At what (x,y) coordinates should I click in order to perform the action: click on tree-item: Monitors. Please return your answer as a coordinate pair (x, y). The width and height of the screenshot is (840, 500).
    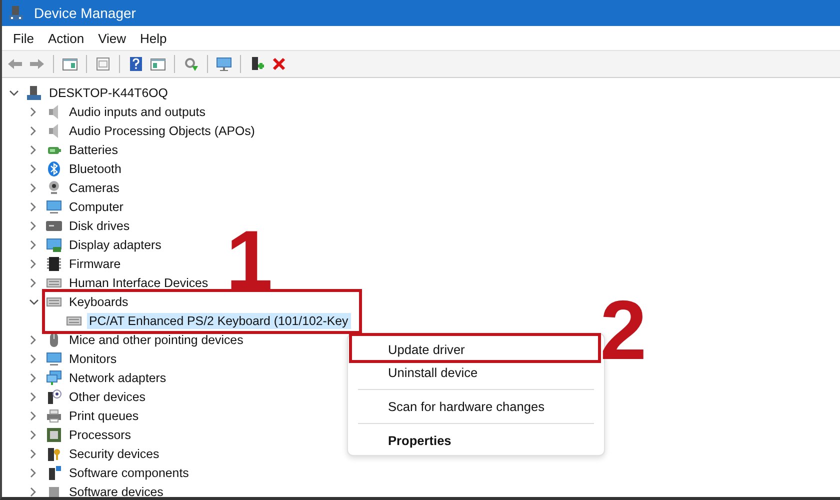
    Looking at the image, I should click on (93, 358).